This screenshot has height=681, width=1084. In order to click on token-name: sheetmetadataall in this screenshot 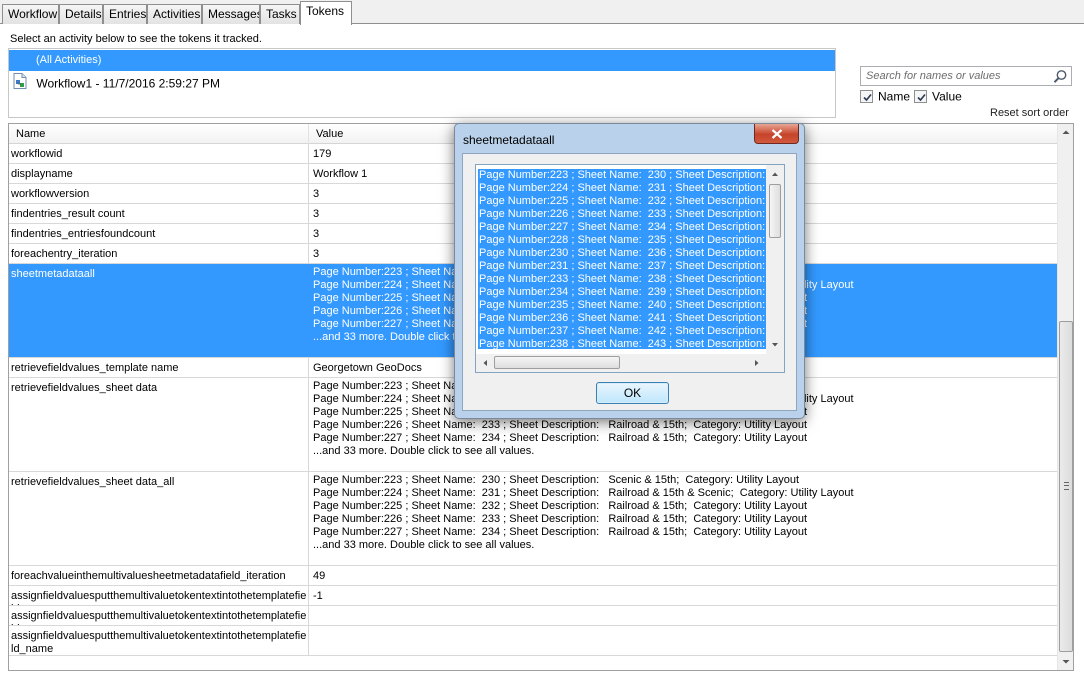, I will do `click(159, 310)`.